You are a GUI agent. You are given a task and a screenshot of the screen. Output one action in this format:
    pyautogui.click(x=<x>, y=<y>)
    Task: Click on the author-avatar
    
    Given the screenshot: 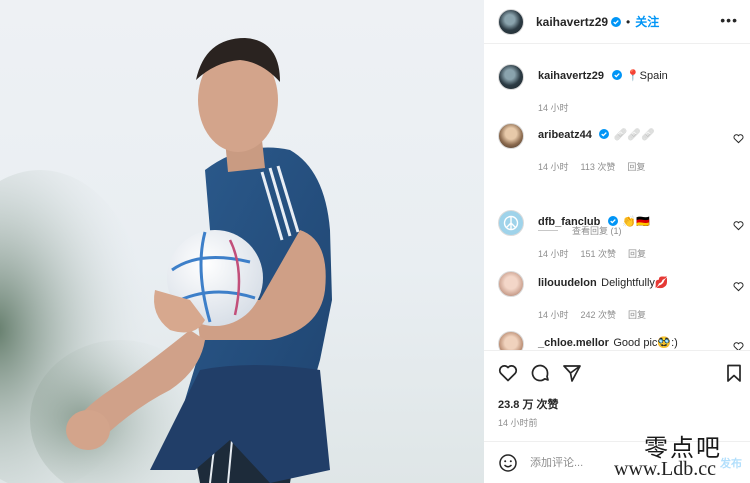 What is the action you would take?
    pyautogui.click(x=511, y=21)
    